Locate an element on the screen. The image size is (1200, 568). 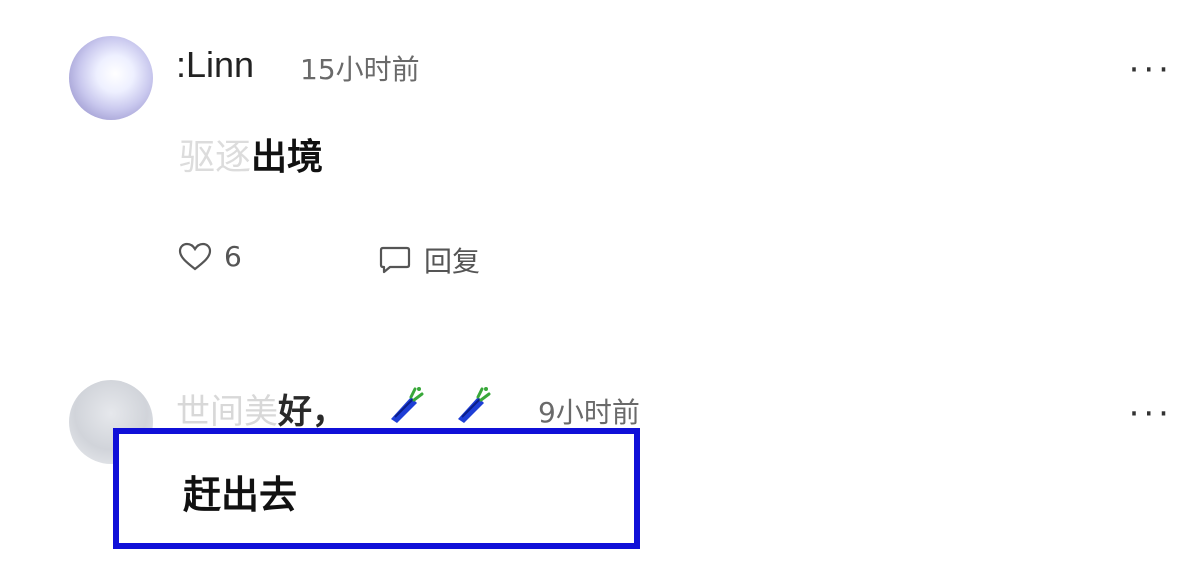
comment-text: 赶出去 is located at coordinates (240, 495).